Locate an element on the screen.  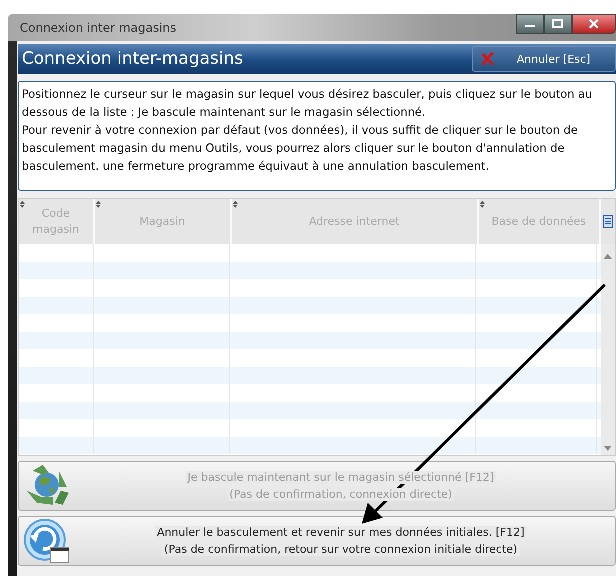
cross-icon is located at coordinates (488, 59).